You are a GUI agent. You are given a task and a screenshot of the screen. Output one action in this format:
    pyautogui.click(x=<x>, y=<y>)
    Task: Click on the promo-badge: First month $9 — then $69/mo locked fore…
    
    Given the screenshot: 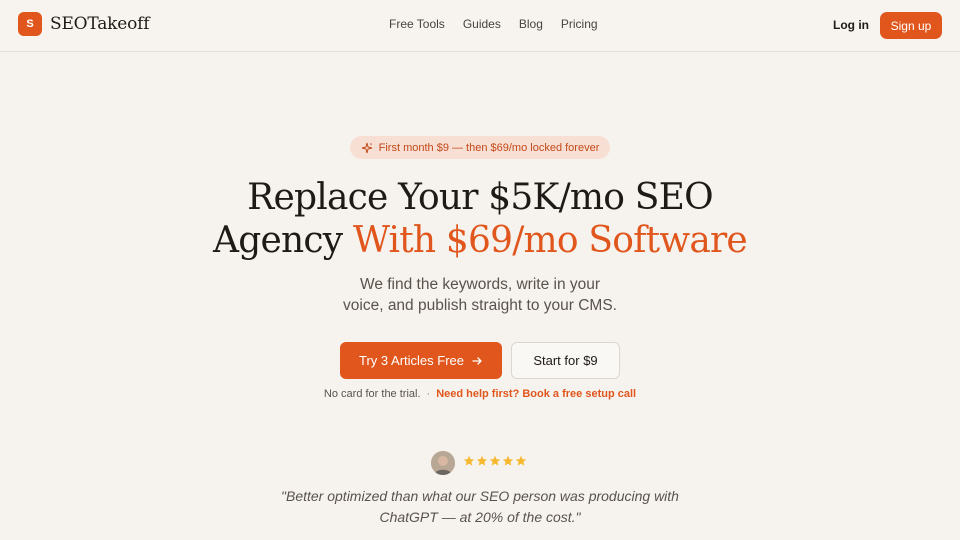 What is the action you would take?
    pyautogui.click(x=480, y=147)
    